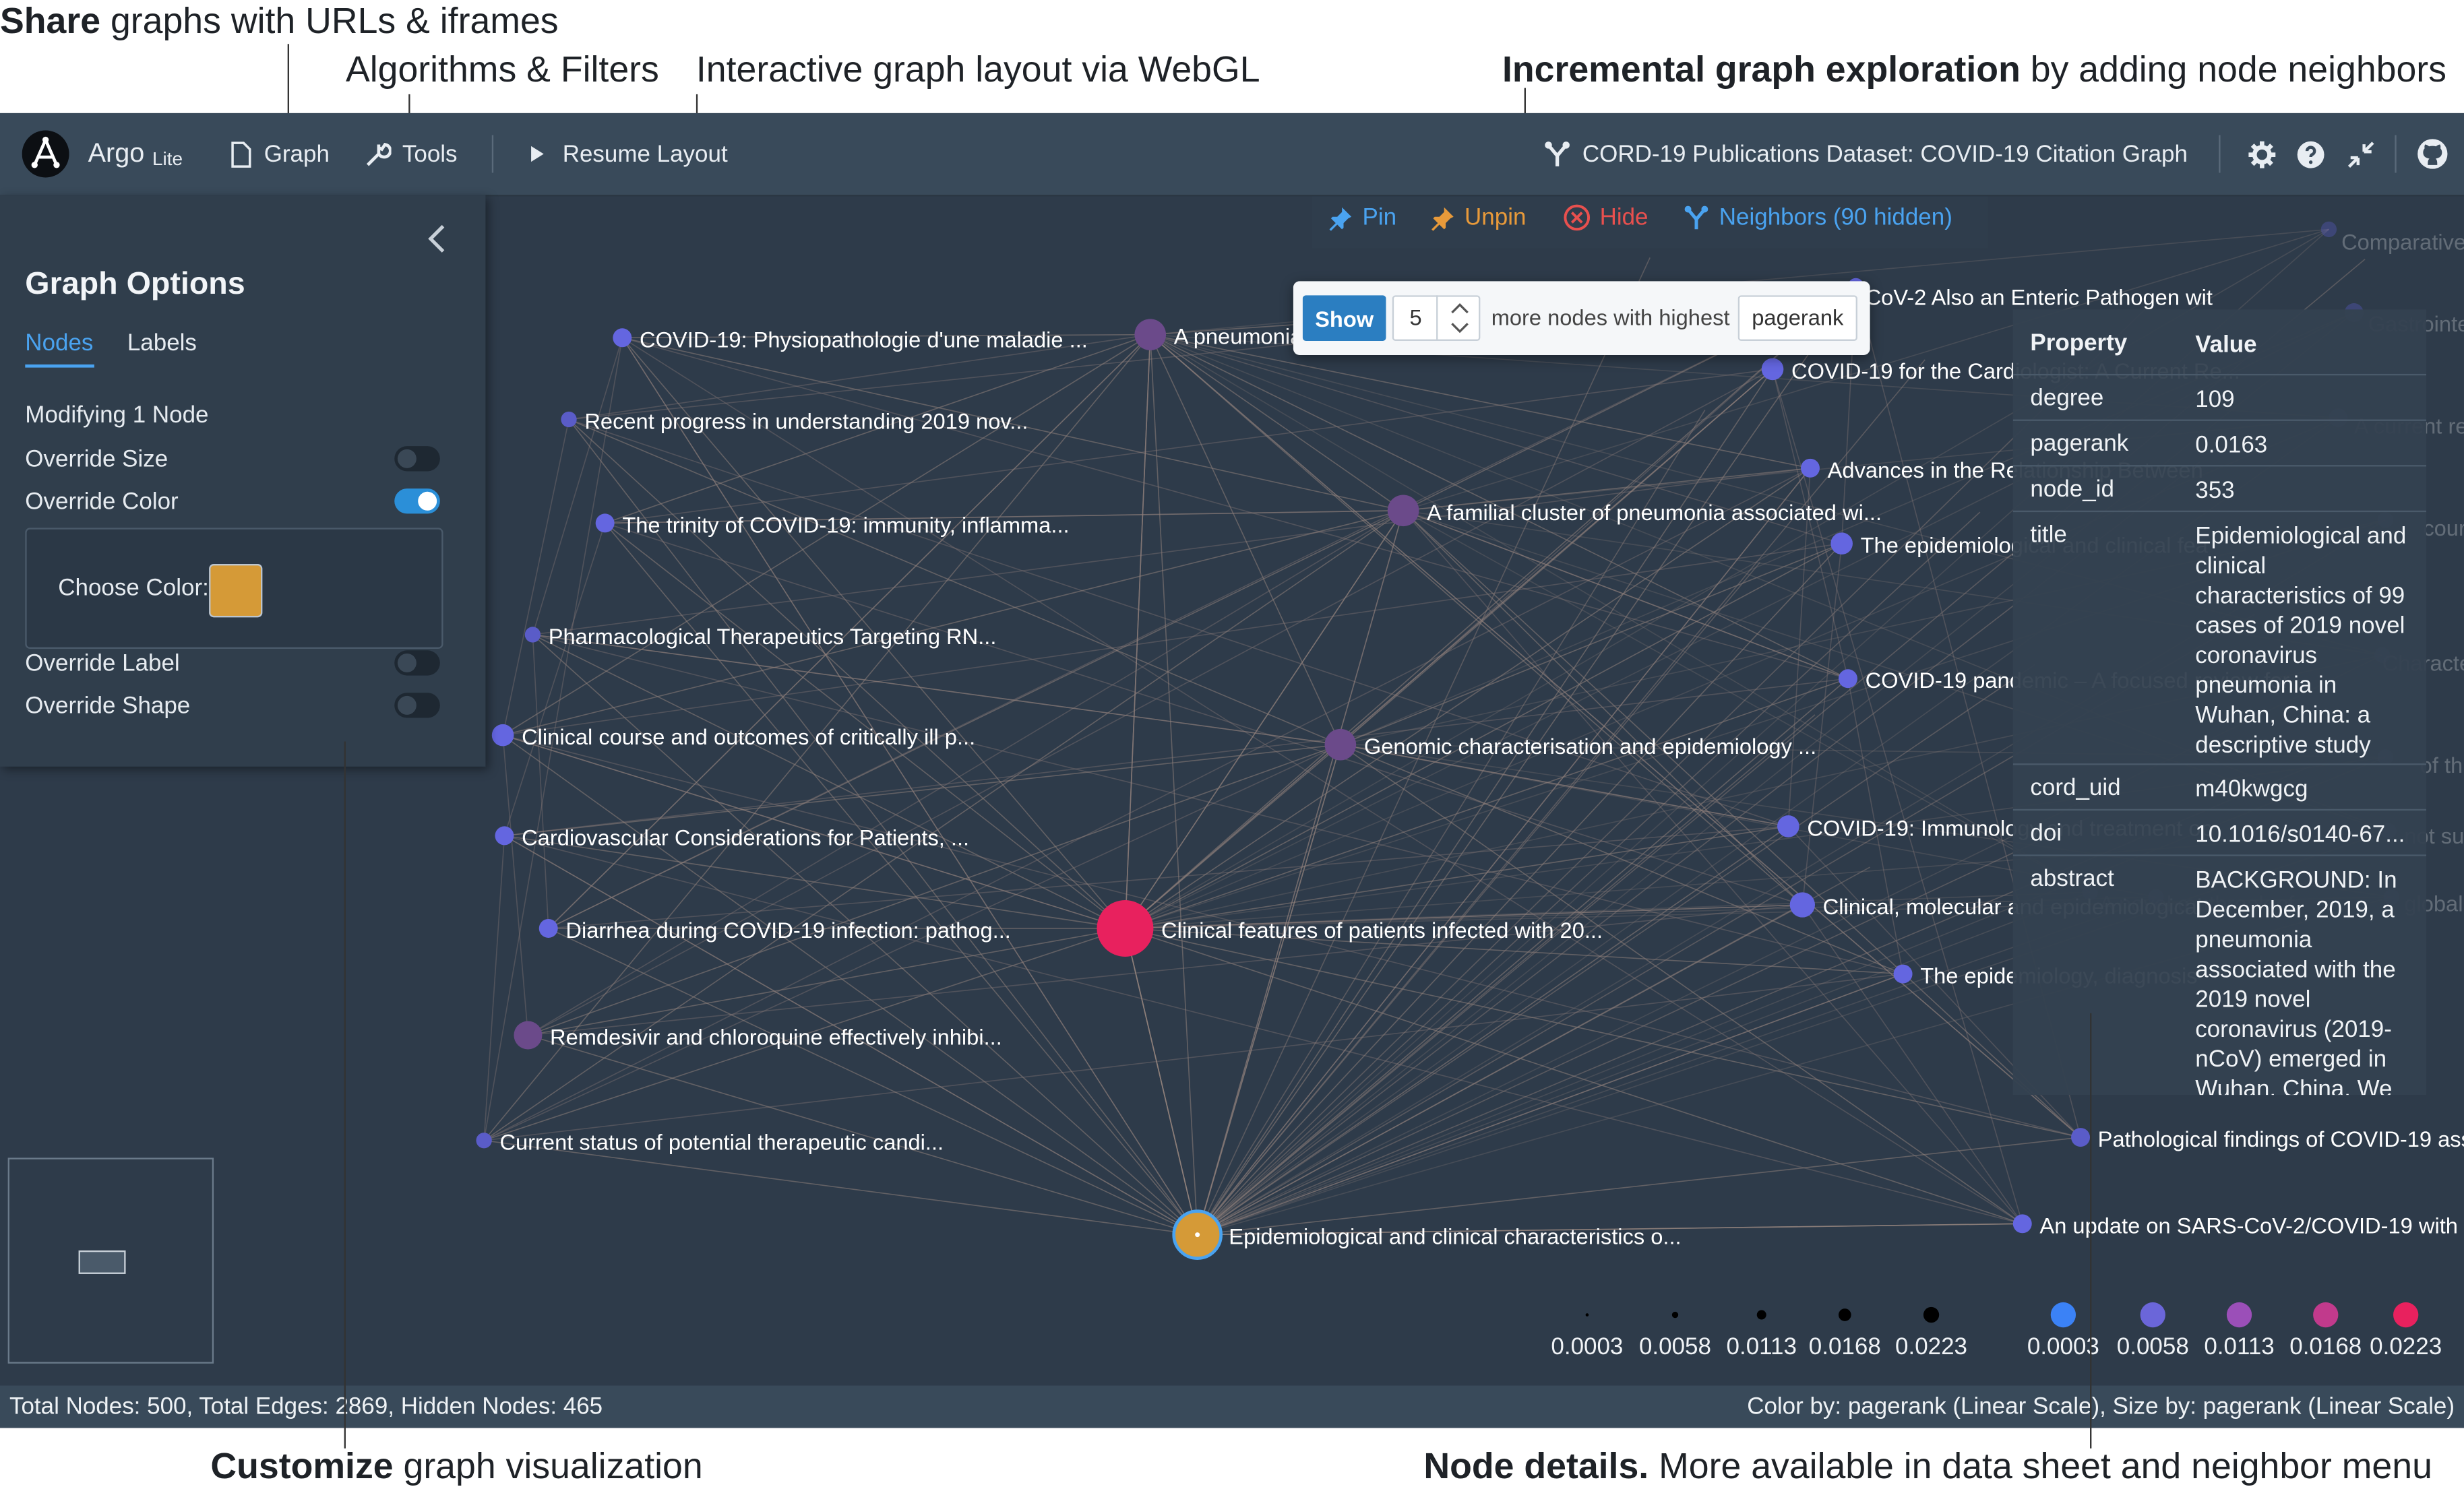  Describe the element at coordinates (2215, 400) in the screenshot. I see `details-value: 109` at that location.